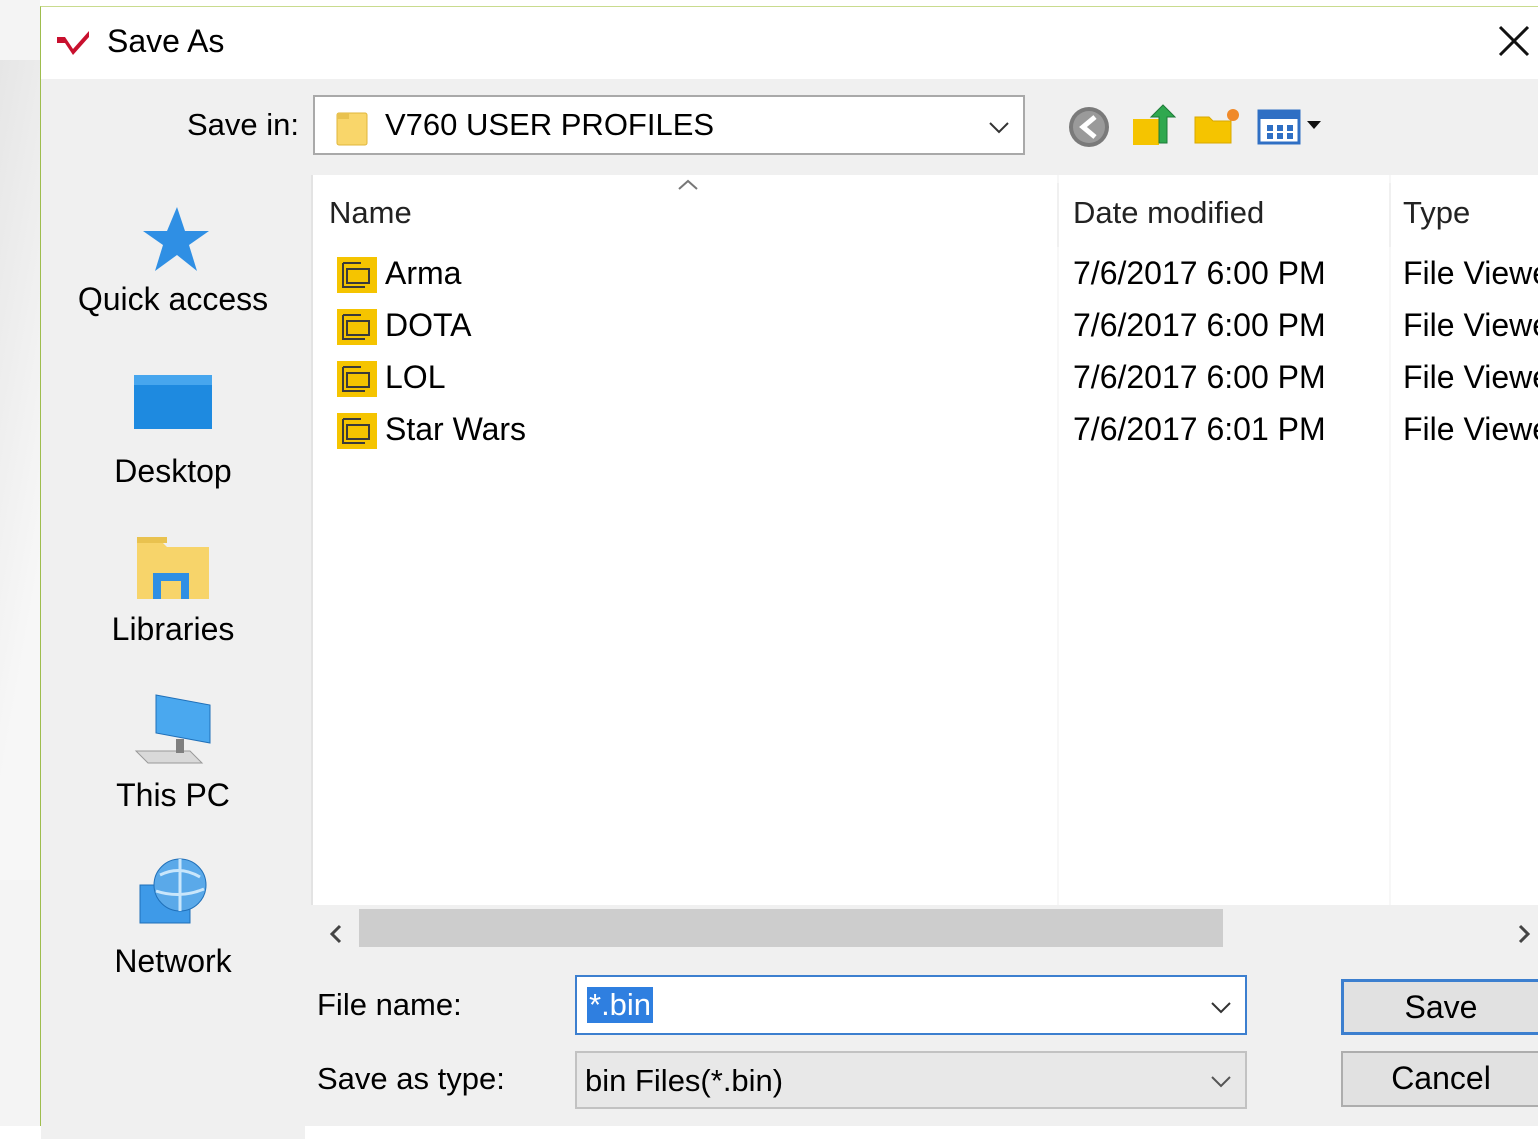 Image resolution: width=1538 pixels, height=1139 pixels. What do you see at coordinates (789, 43) in the screenshot?
I see `title-bar: Save As` at bounding box center [789, 43].